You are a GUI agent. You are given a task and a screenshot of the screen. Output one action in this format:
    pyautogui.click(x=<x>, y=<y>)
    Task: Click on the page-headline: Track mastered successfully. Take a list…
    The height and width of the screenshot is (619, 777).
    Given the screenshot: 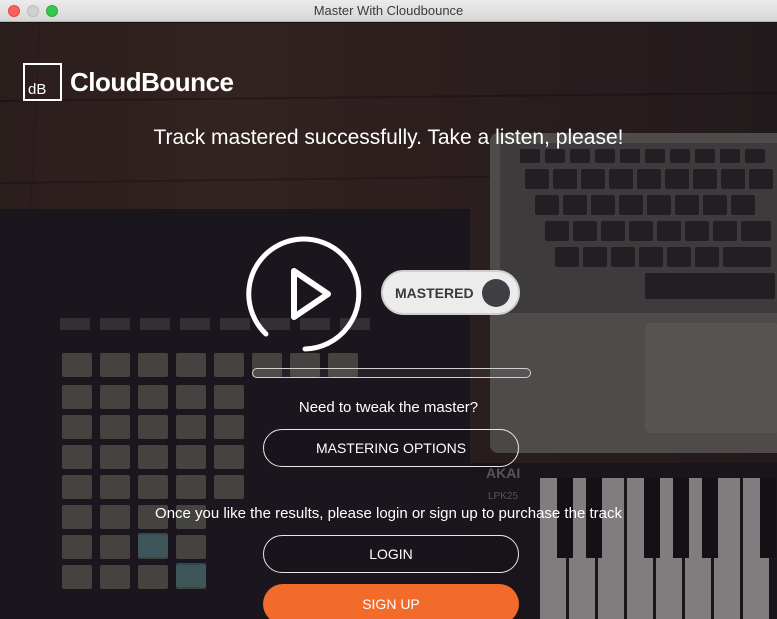 What is the action you would take?
    pyautogui.click(x=388, y=137)
    